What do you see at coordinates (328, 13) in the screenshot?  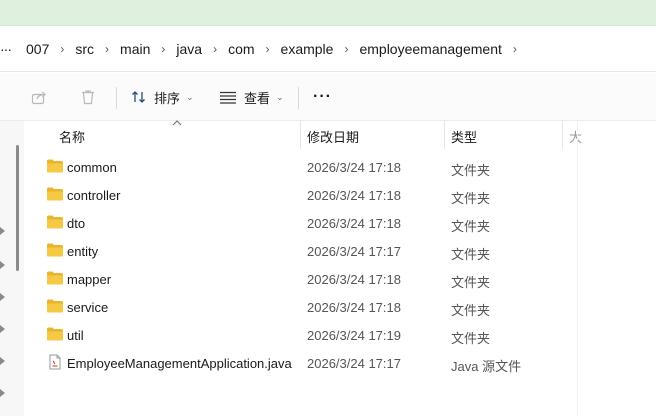 I see `window-top-strip` at bounding box center [328, 13].